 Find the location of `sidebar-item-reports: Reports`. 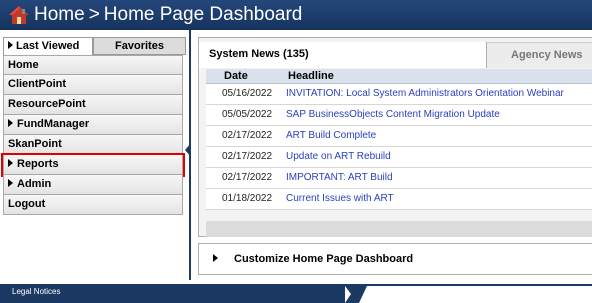

sidebar-item-reports: Reports is located at coordinates (93, 165).